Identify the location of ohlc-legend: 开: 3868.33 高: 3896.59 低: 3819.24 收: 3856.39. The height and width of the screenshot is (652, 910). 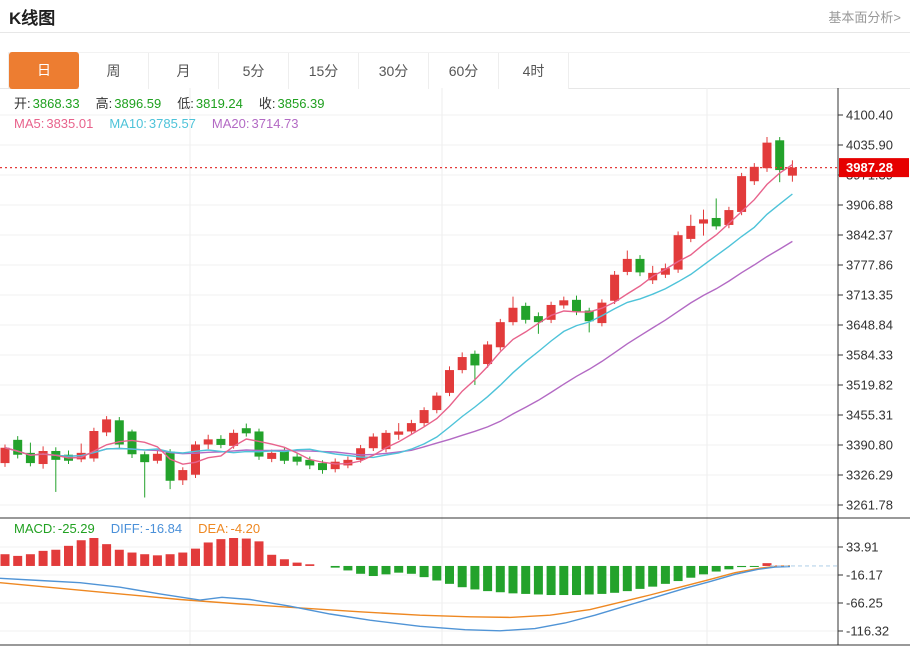
(177, 102).